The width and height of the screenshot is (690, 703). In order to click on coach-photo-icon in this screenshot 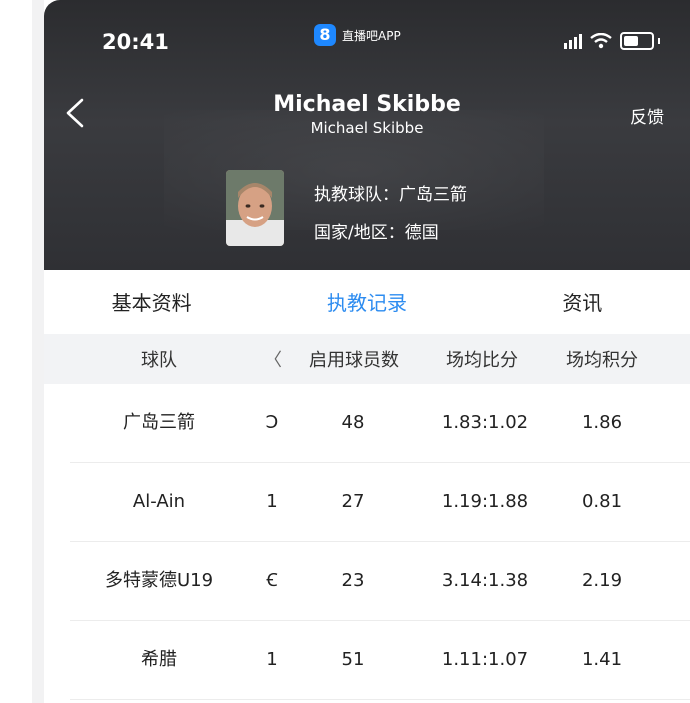, I will do `click(255, 208)`.